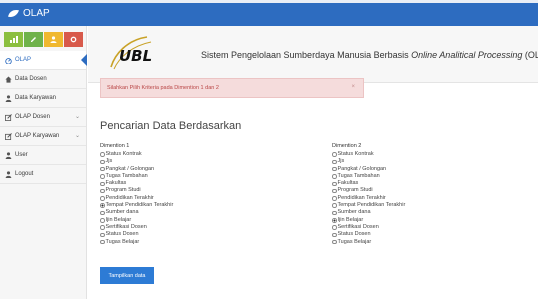  What do you see at coordinates (126, 226) in the screenshot?
I see `dimension-1-option-label: Sertifikasi Dosen` at bounding box center [126, 226].